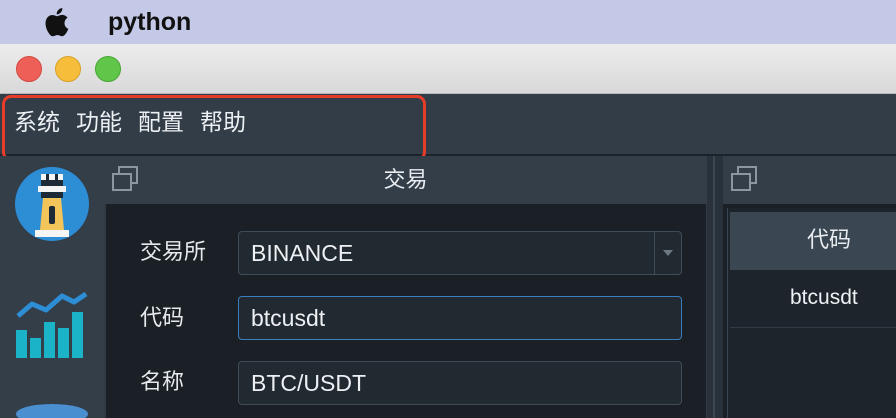 The width and height of the screenshot is (896, 418). What do you see at coordinates (162, 382) in the screenshot?
I see `name-label: 名称` at bounding box center [162, 382].